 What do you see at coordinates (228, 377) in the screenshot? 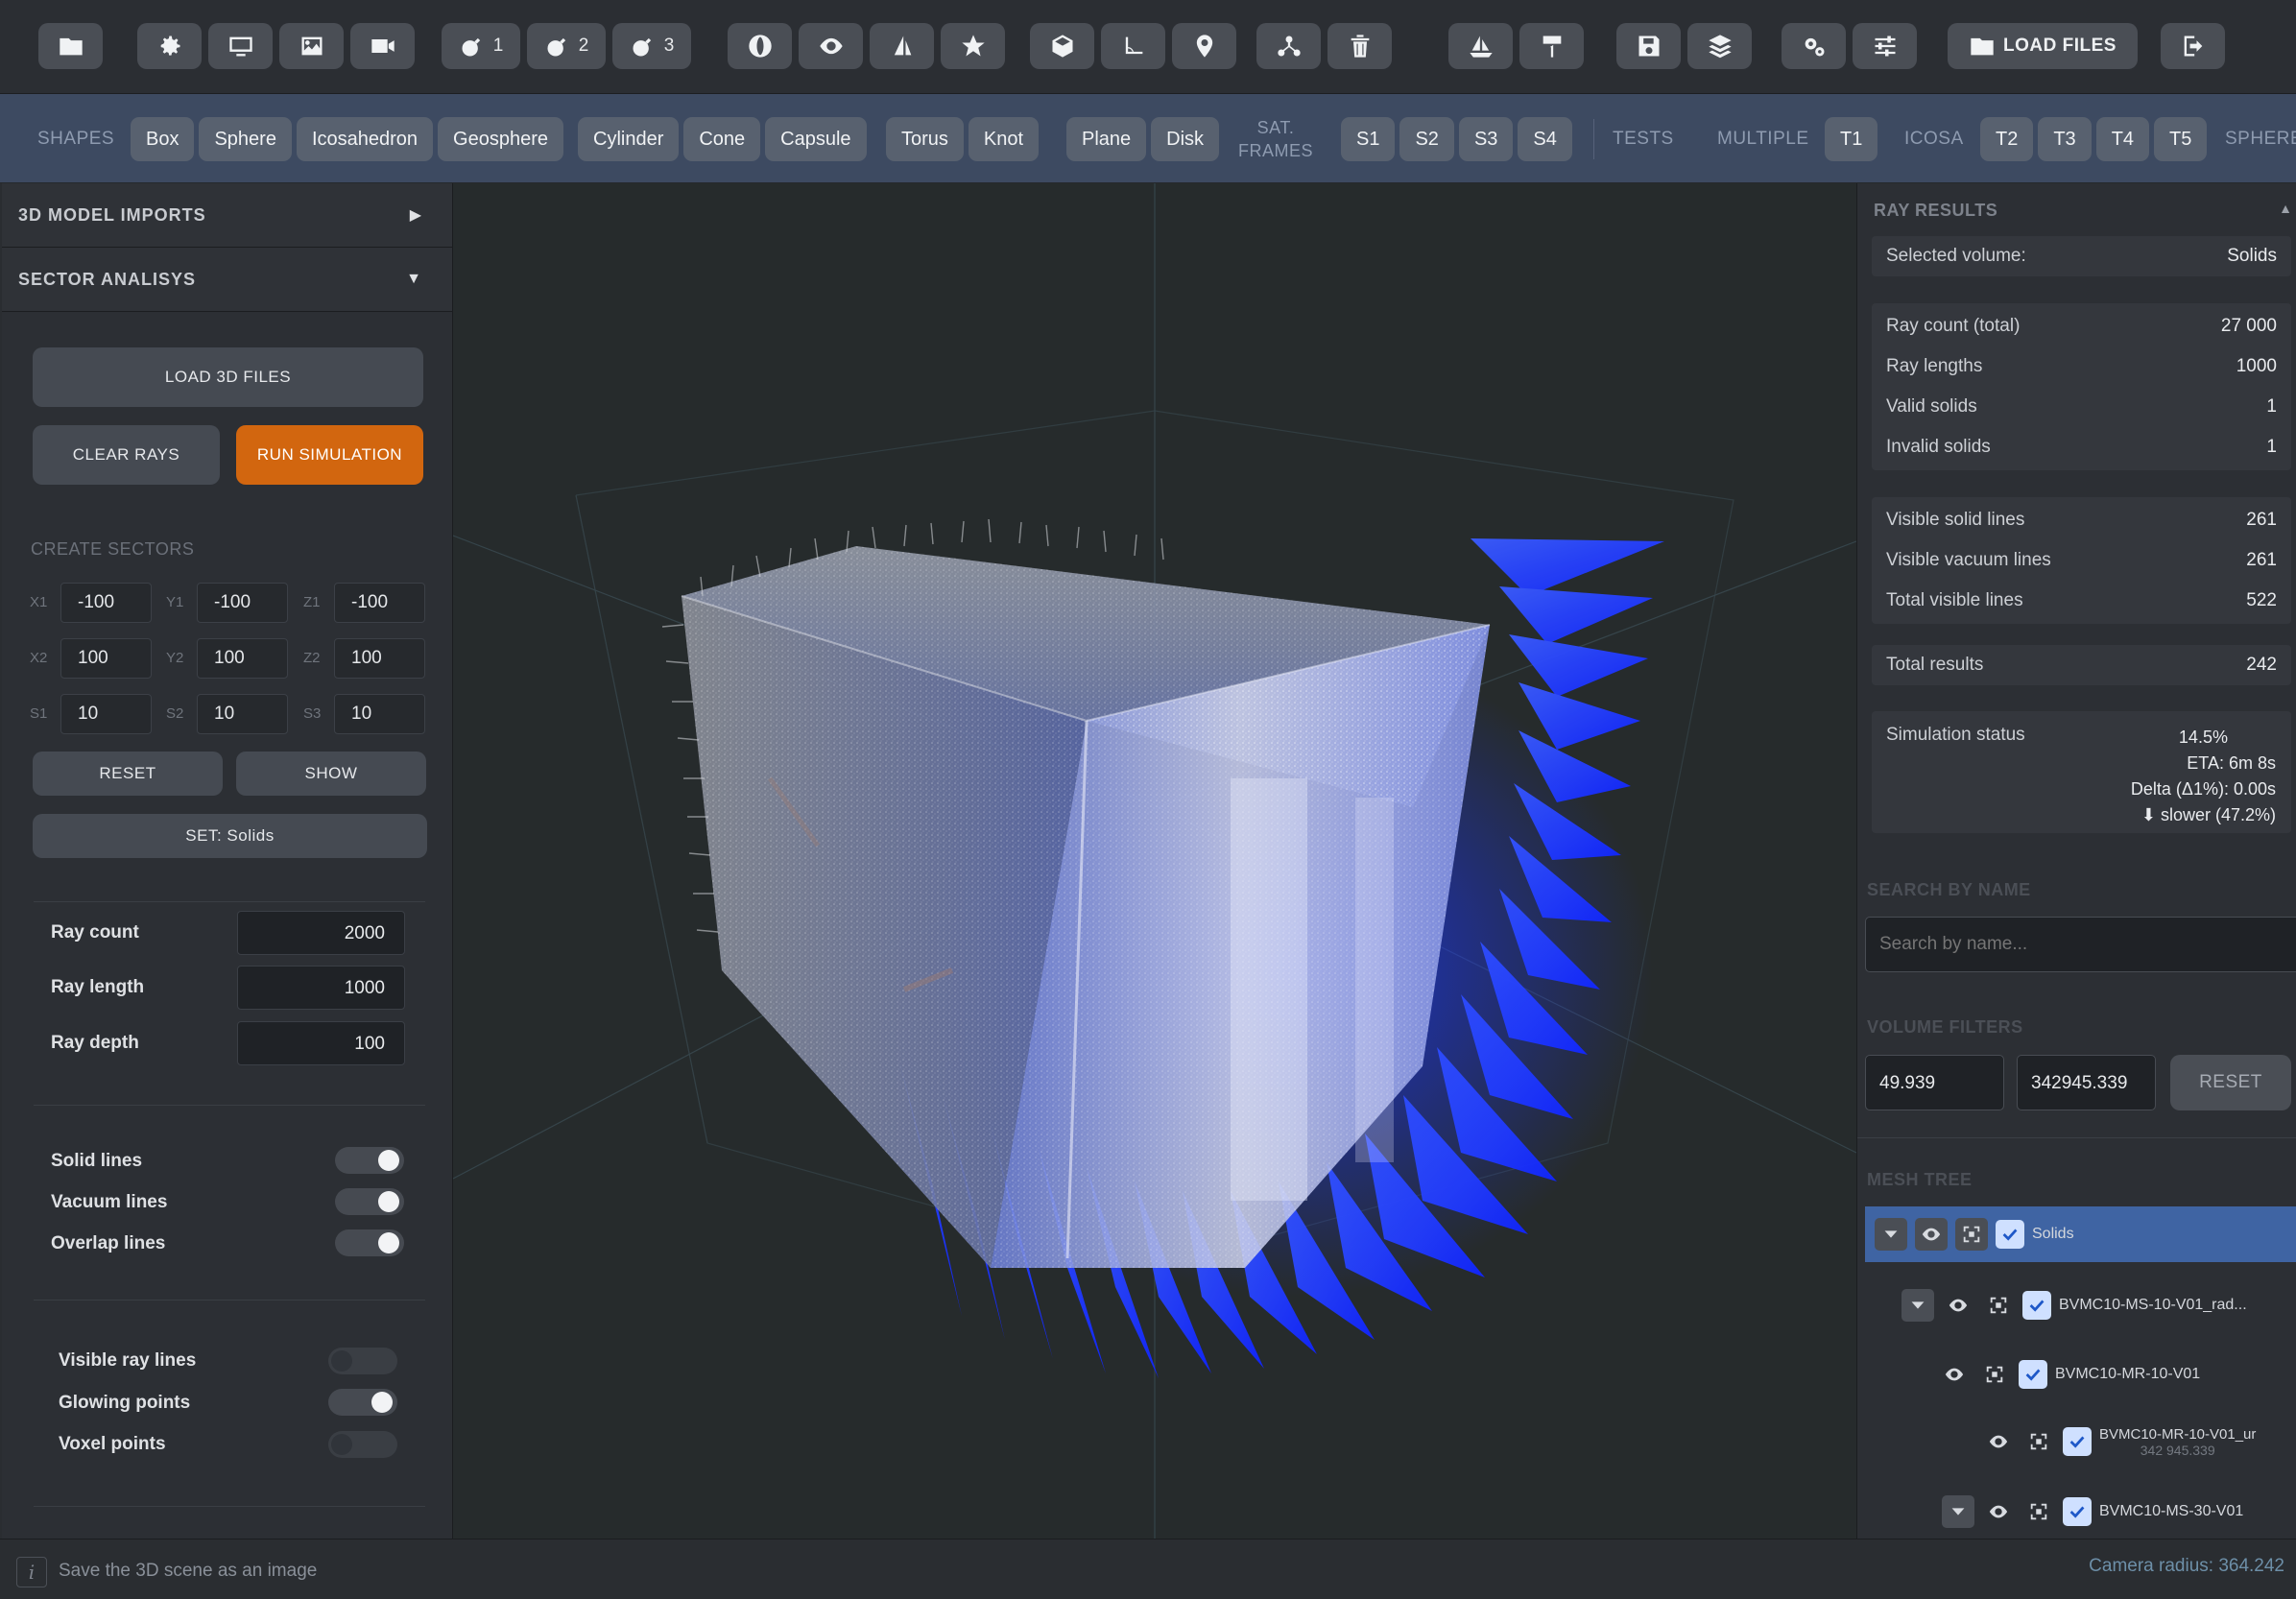
I see `load-3d-files-button: LOAD 3D FILES` at bounding box center [228, 377].